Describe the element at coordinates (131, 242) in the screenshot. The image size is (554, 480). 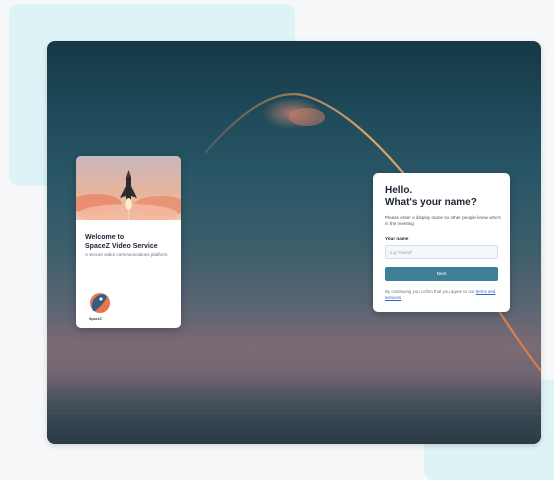
I see `welcome-title: Welcome to SpaceZ Video Service` at that location.